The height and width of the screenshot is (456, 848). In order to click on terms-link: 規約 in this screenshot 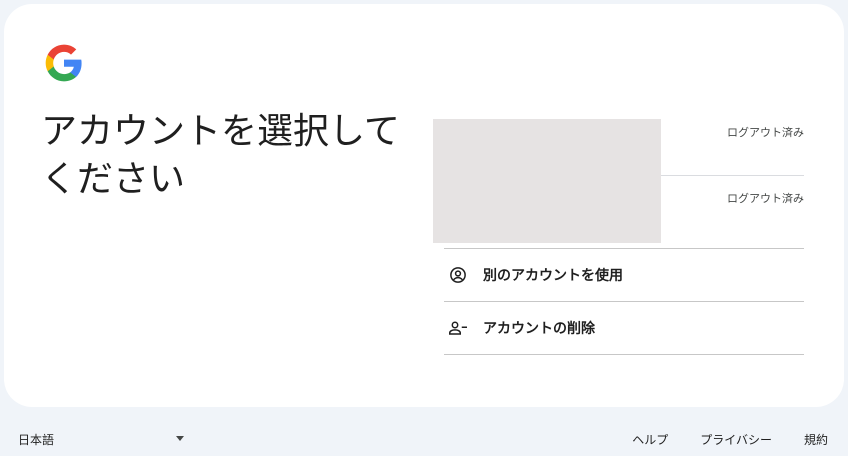, I will do `click(816, 439)`.